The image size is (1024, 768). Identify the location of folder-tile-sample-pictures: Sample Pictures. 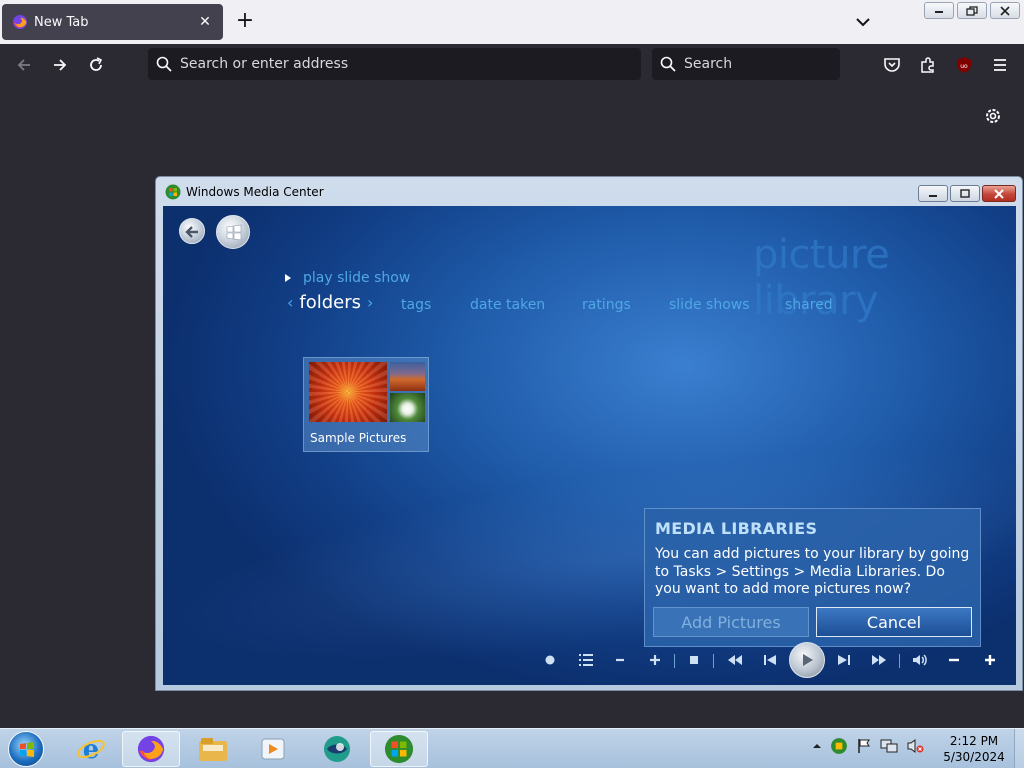
(366, 404).